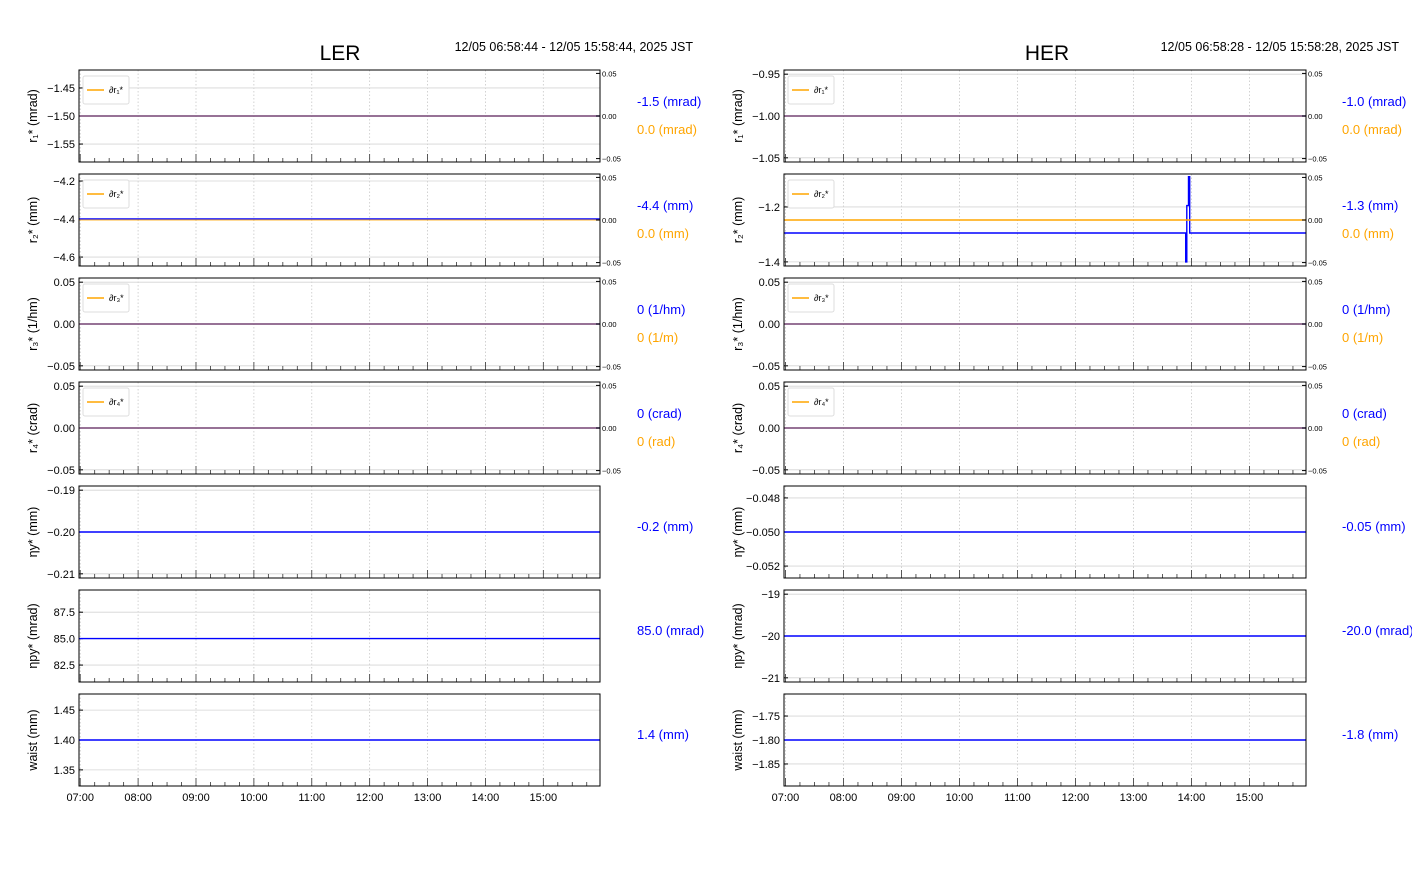  What do you see at coordinates (64, 613) in the screenshot?
I see `y-tick-label: 87.5` at bounding box center [64, 613].